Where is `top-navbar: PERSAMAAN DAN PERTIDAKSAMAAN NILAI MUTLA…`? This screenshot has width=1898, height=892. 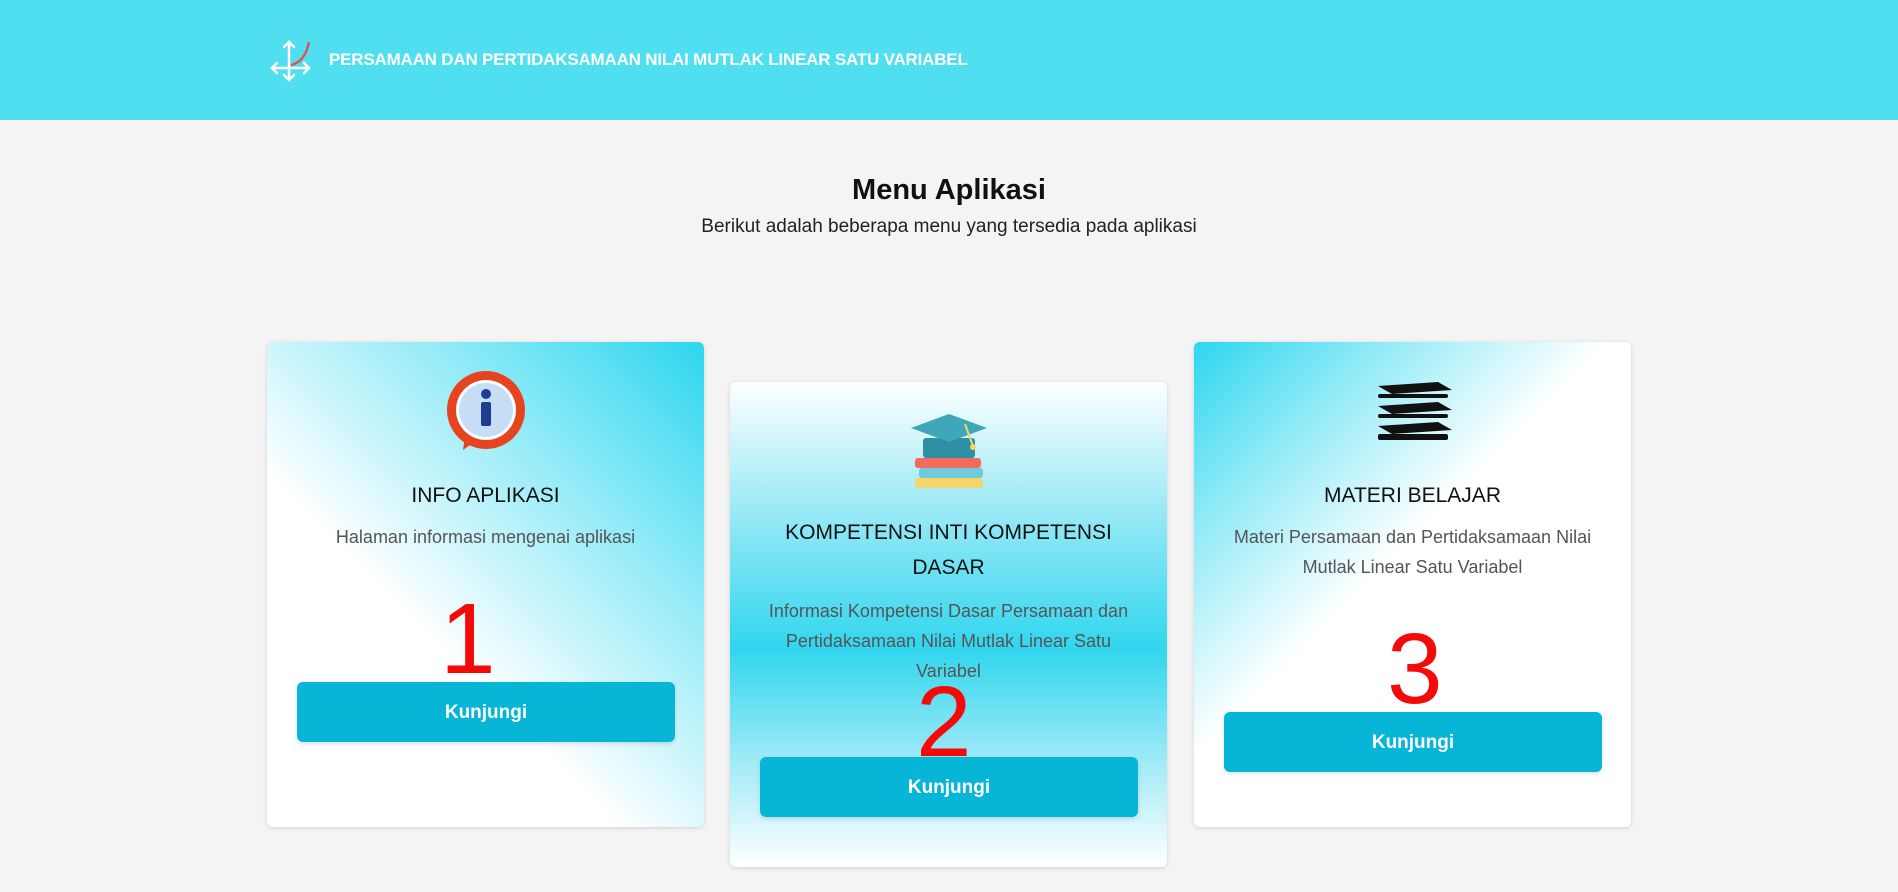
top-navbar: PERSAMAAN DAN PERTIDAKSAMAAN NILAI MUTLA… is located at coordinates (949, 60).